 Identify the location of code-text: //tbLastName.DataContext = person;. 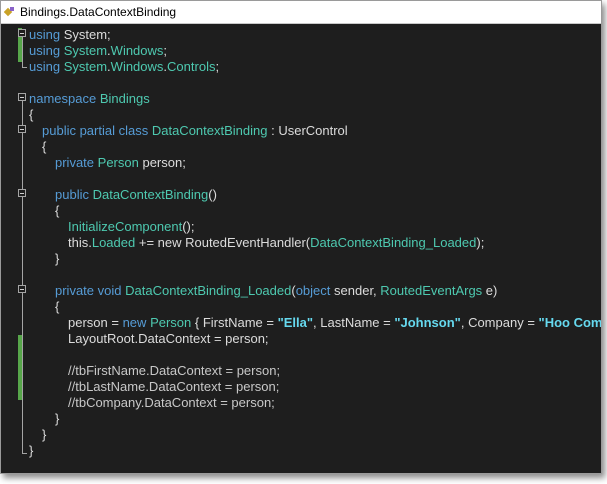
(173, 387).